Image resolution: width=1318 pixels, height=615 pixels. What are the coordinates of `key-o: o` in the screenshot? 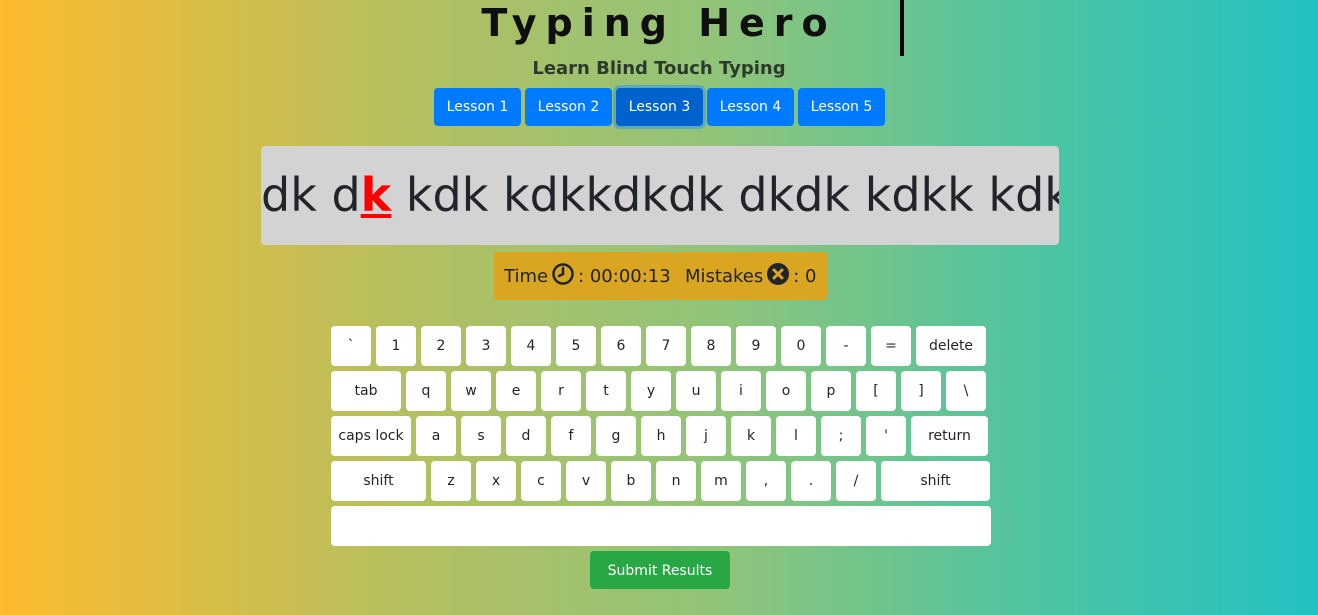 It's located at (786, 391).